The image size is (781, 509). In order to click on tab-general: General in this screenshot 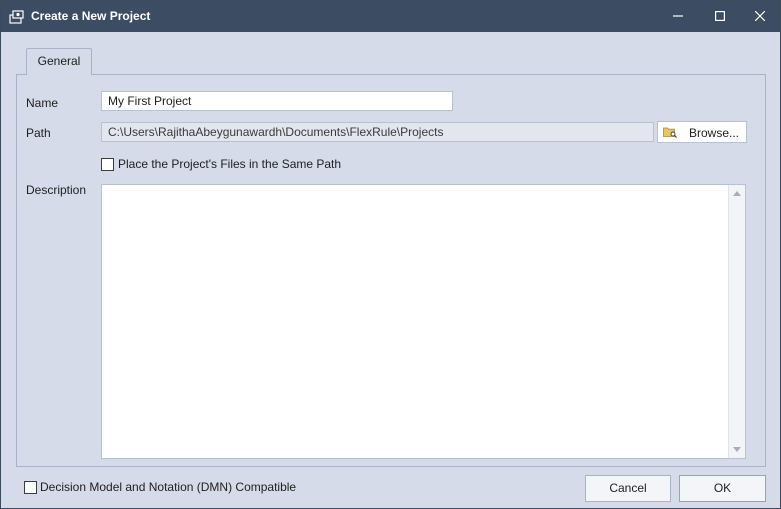, I will do `click(59, 61)`.